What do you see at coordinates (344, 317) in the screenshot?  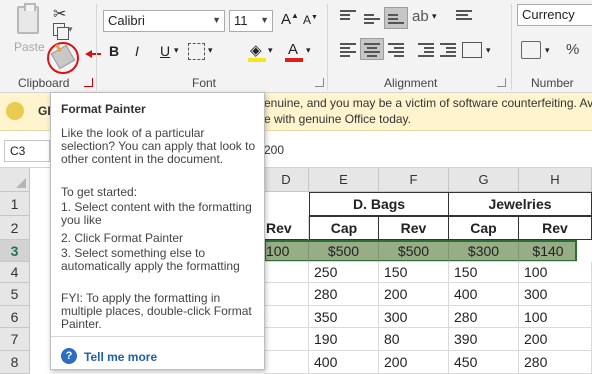 I see `cell-e6: 350` at bounding box center [344, 317].